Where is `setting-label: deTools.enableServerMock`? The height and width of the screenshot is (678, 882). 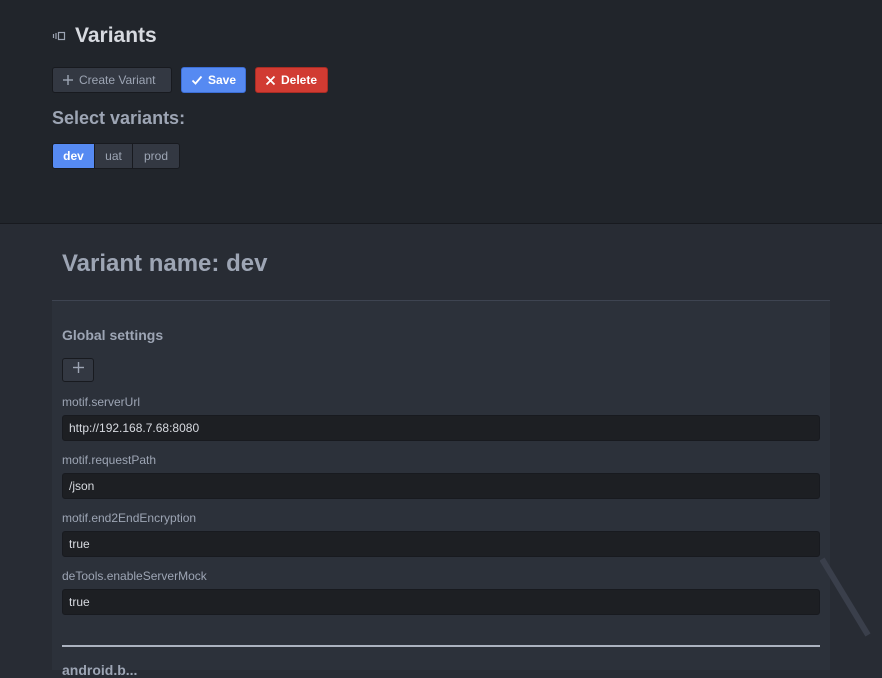 setting-label: deTools.enableServerMock is located at coordinates (134, 576).